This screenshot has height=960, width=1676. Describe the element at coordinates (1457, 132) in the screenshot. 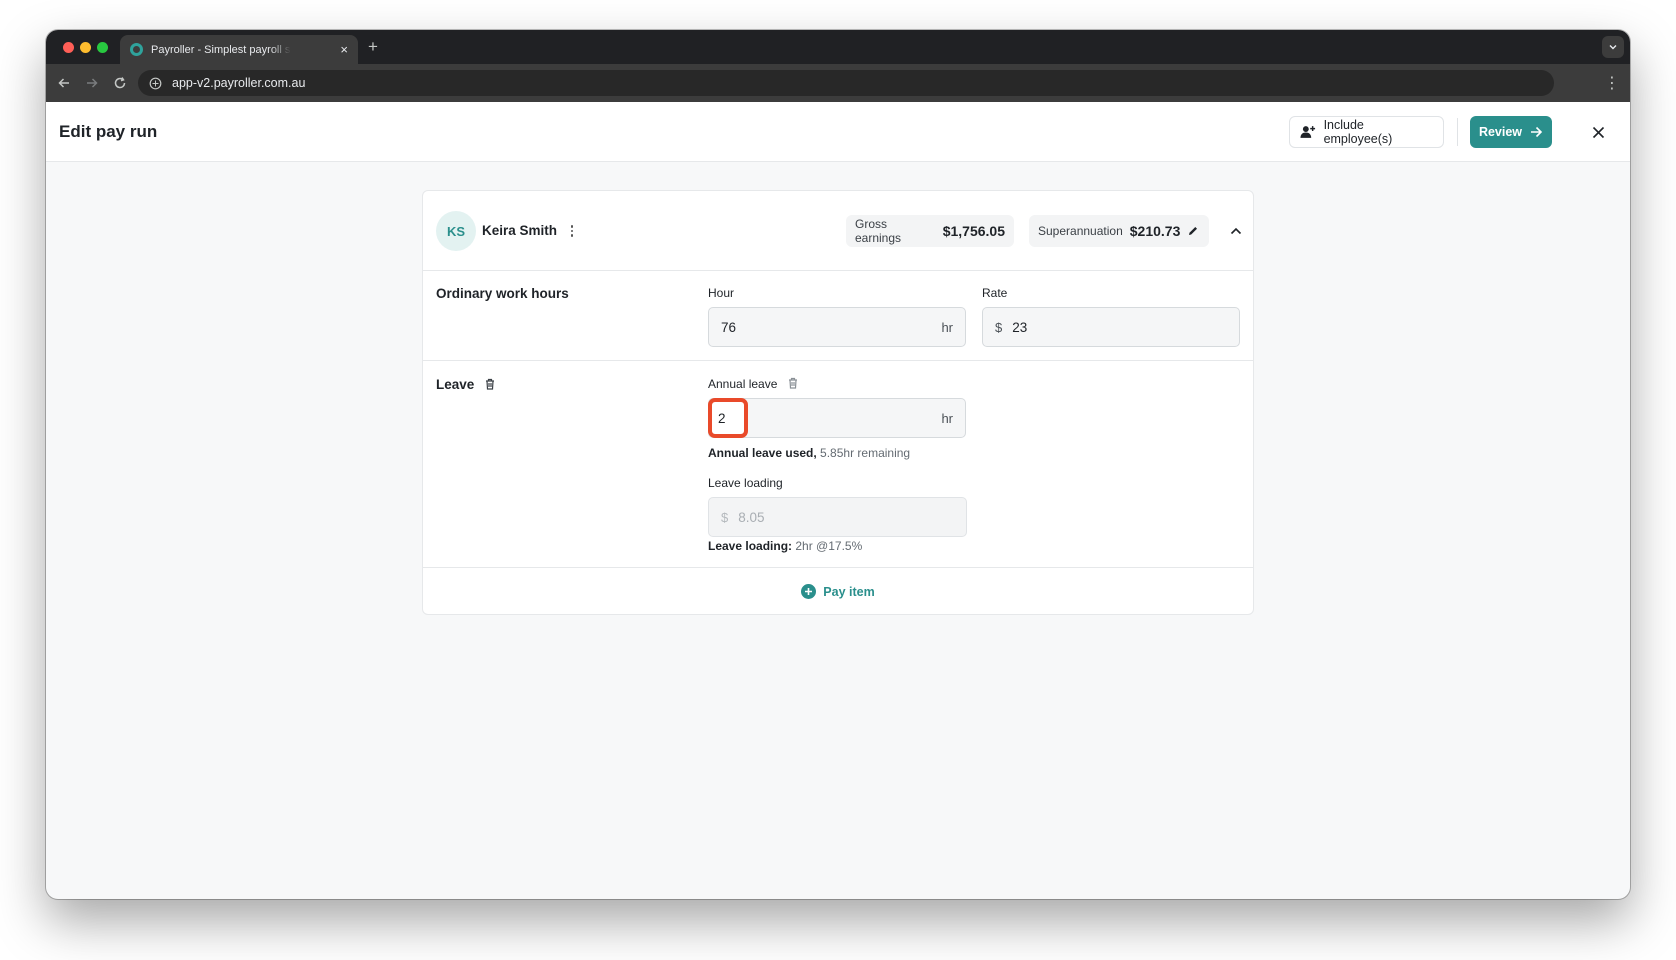

I see `header-divider` at that location.